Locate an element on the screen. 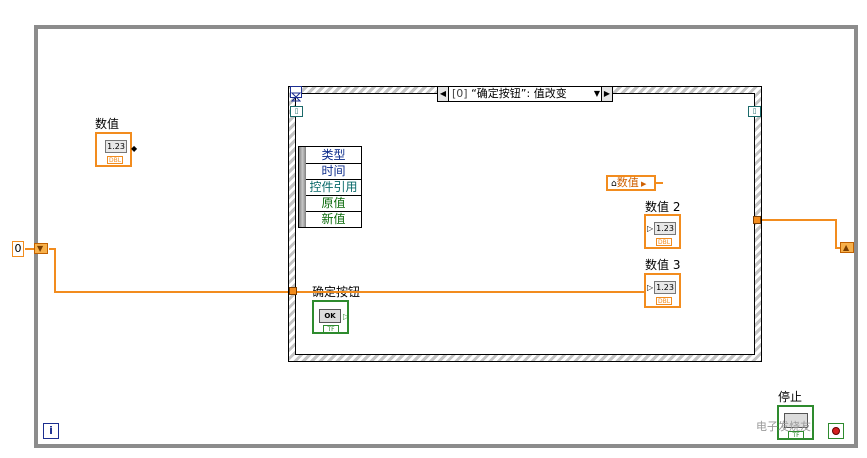  numeric-indicator-3-label: 数值 3 is located at coordinates (663, 265).